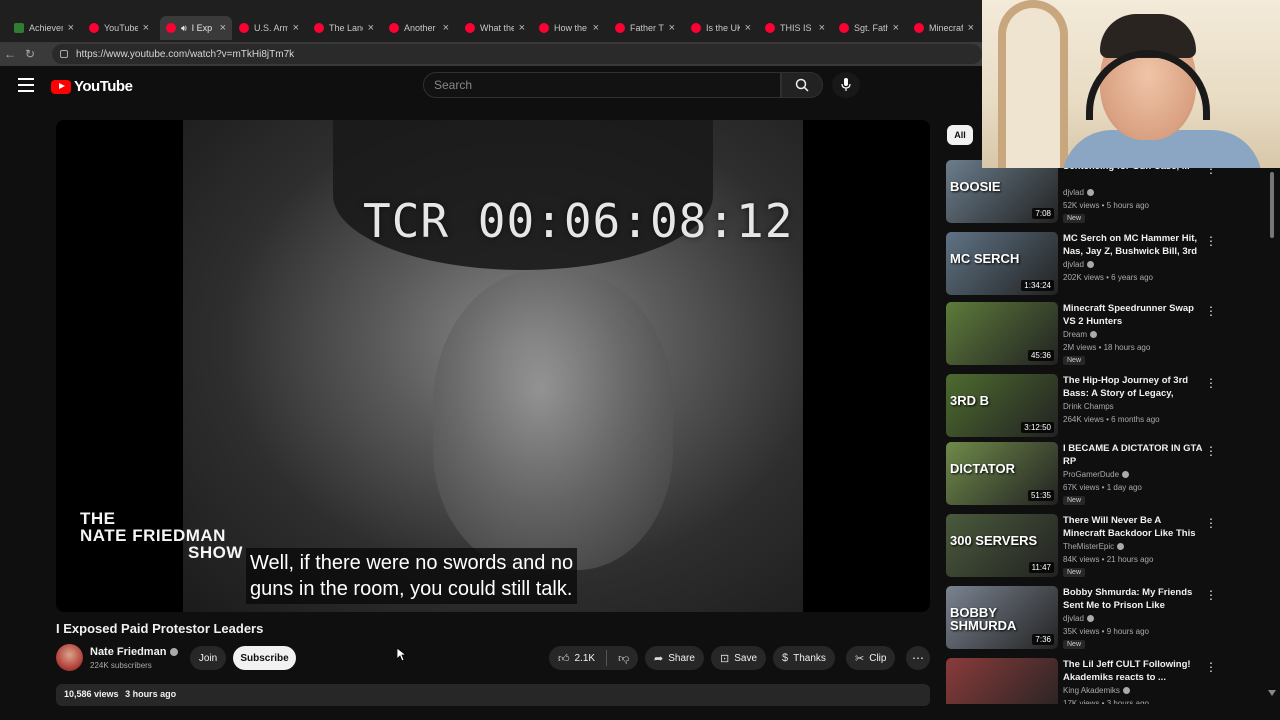 The width and height of the screenshot is (1280, 720). Describe the element at coordinates (1002, 263) in the screenshot. I see `video-thumbnail: MC SERCH 1:34:24` at that location.